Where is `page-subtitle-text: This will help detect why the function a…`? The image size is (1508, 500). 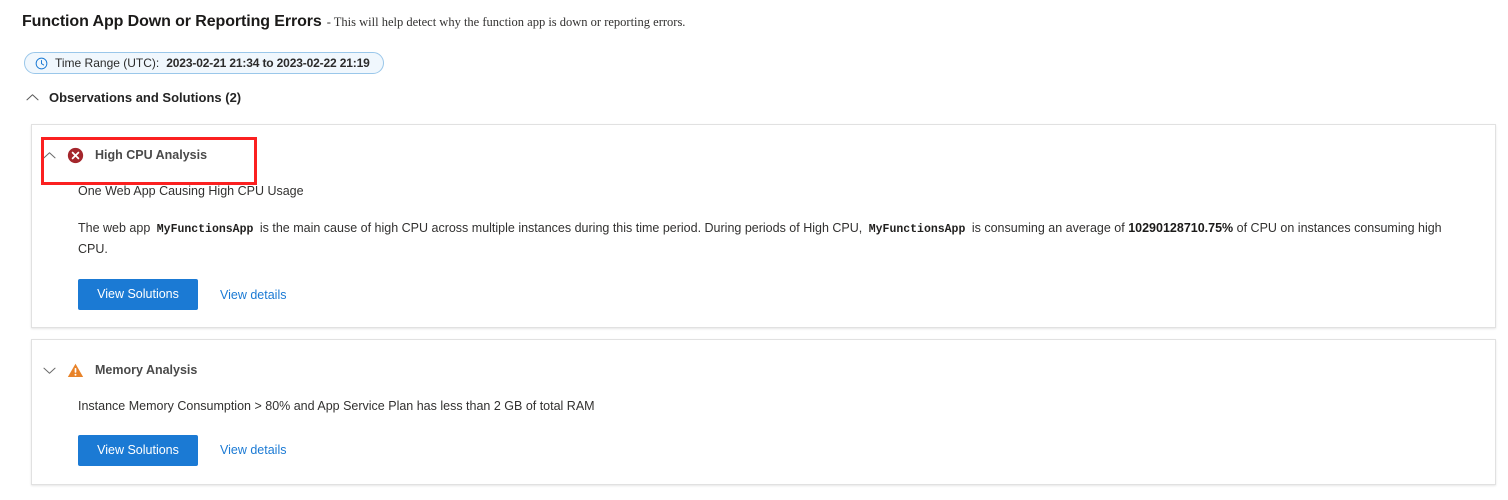 page-subtitle-text: This will help detect why the function a… is located at coordinates (509, 22).